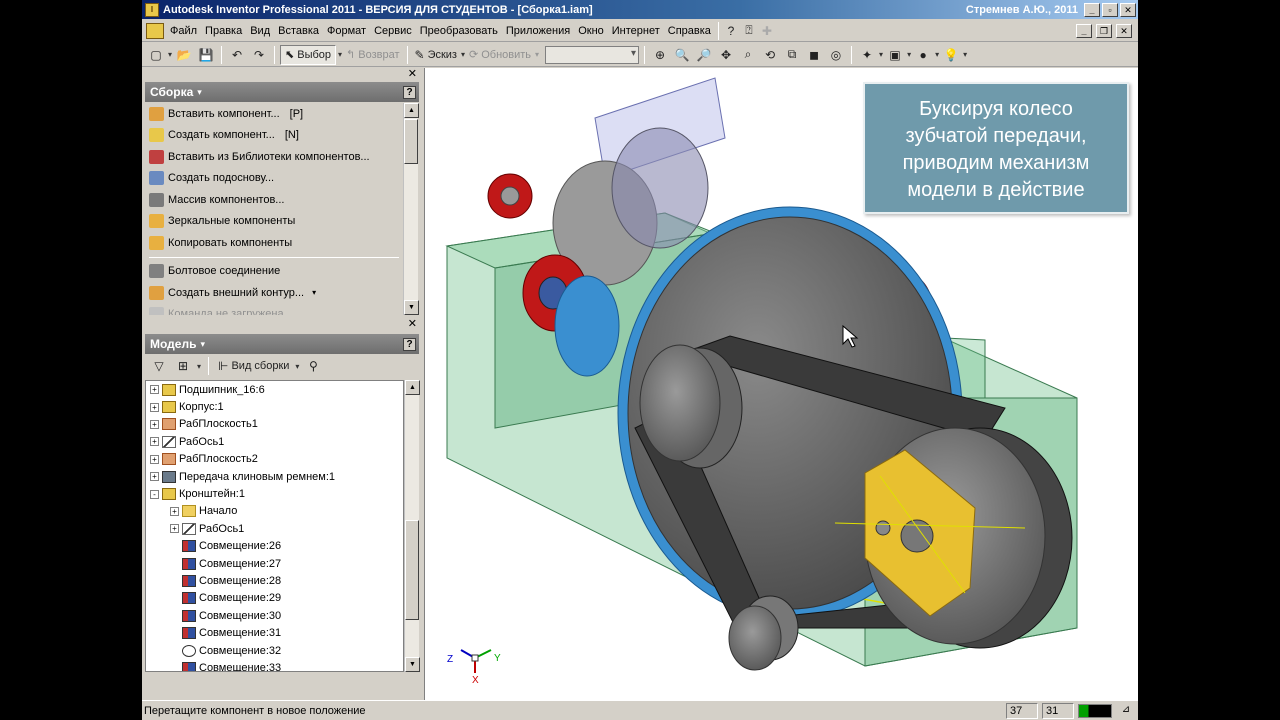 Image resolution: width=1280 pixels, height=720 pixels. I want to click on doc-minimize-button: _, so click(1084, 30).